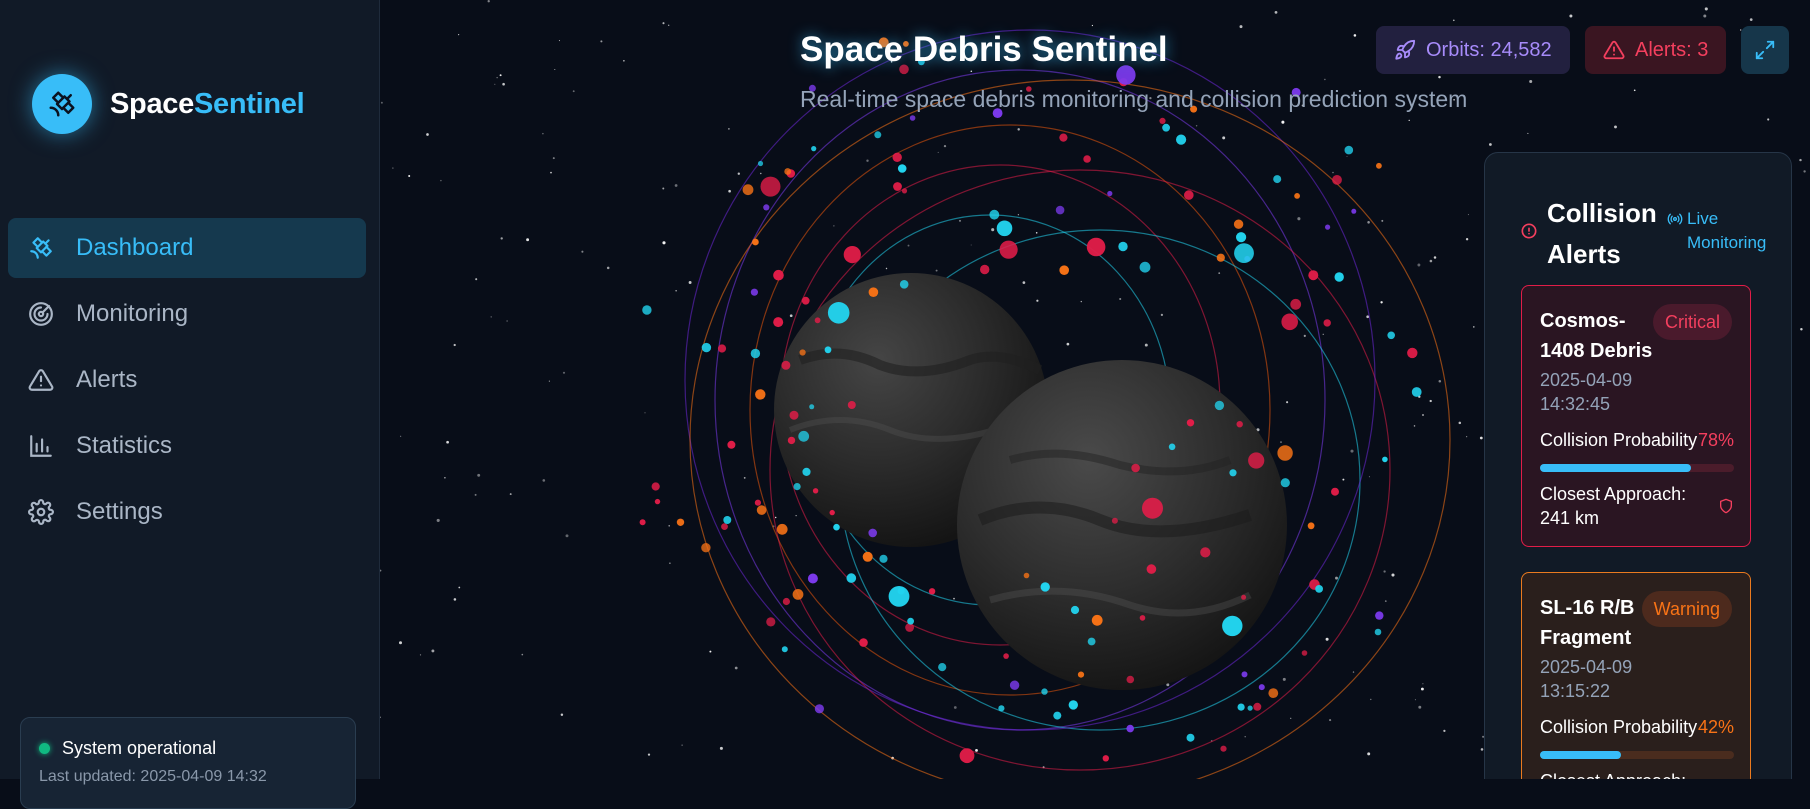  Describe the element at coordinates (168, 104) in the screenshot. I see `brand: SpaceSentinel` at that location.